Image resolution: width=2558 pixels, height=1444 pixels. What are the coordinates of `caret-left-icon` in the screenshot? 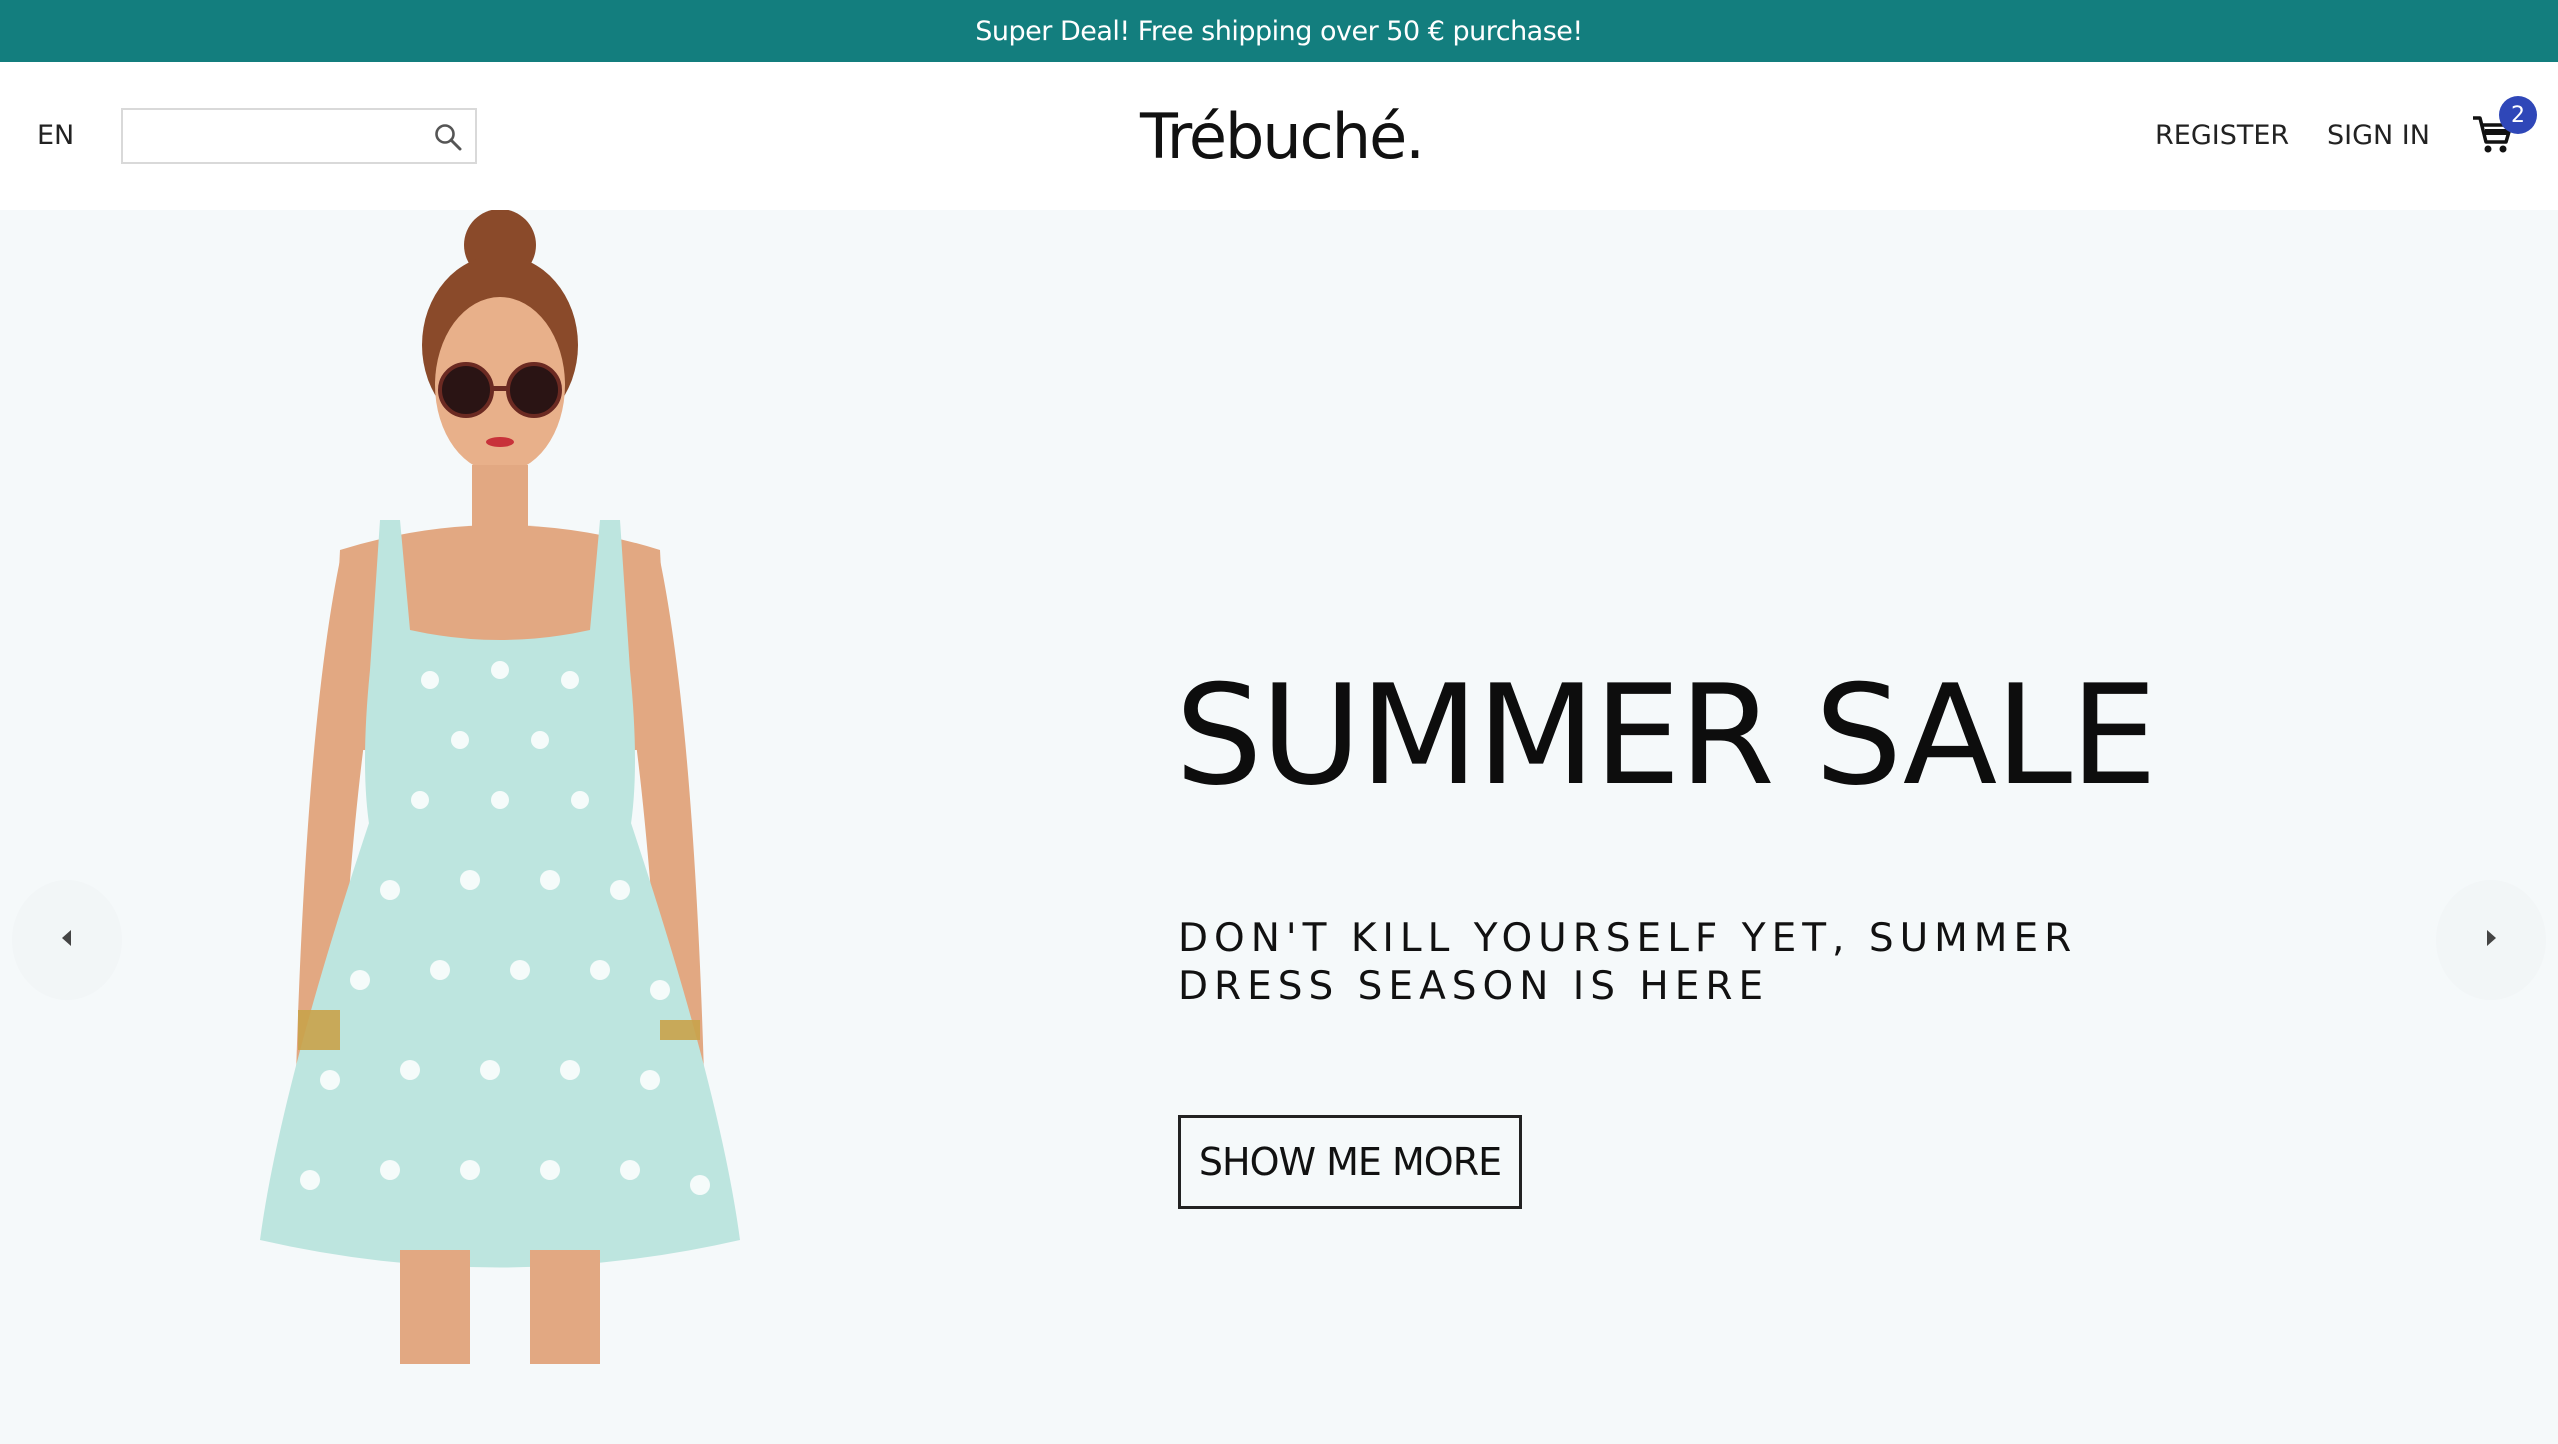 It's located at (67, 940).